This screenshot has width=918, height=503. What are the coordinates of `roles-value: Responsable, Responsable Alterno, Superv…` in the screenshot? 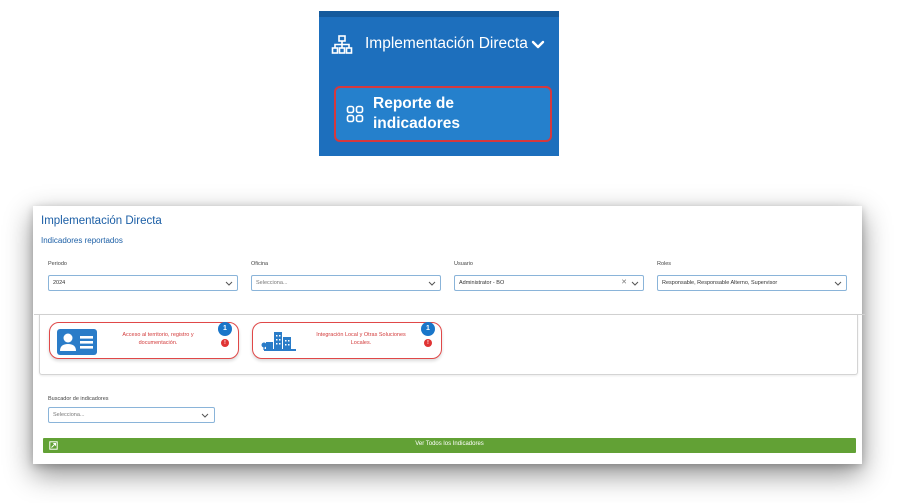 It's located at (720, 283).